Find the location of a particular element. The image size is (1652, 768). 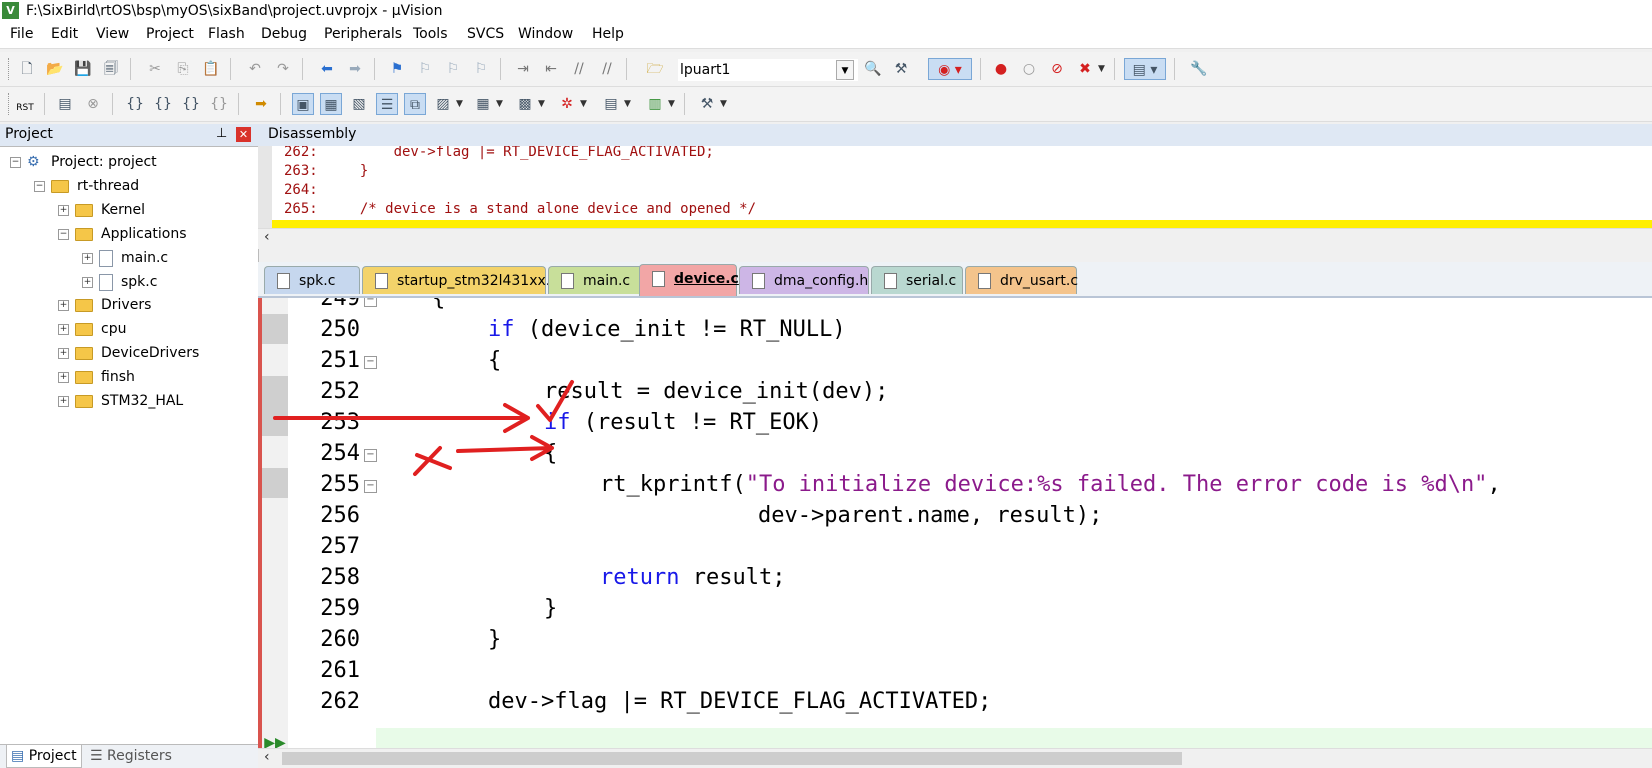

call-stack-window-icon: ⧉ is located at coordinates (415, 104).